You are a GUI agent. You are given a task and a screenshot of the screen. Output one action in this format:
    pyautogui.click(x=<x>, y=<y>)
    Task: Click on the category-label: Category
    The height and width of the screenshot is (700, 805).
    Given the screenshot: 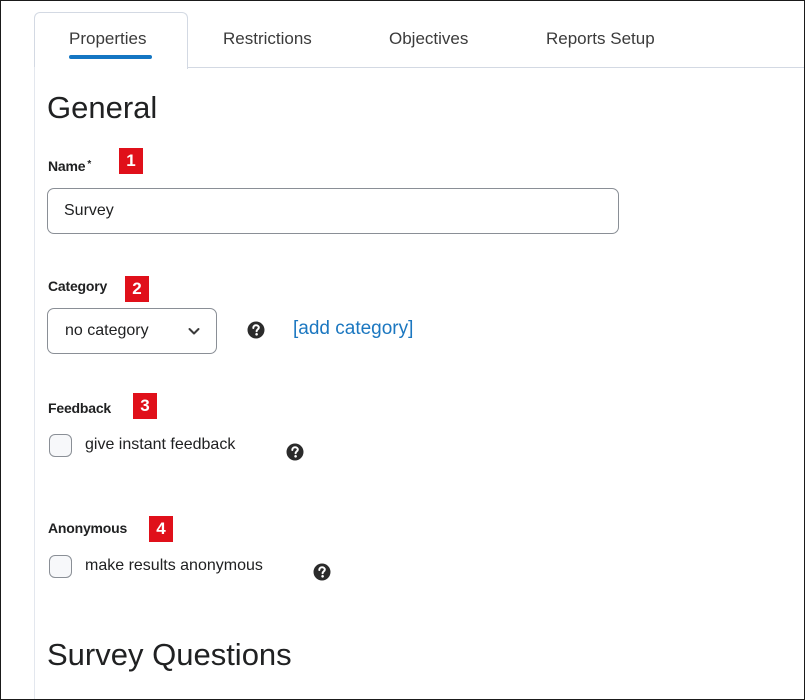 What is the action you would take?
    pyautogui.click(x=78, y=286)
    